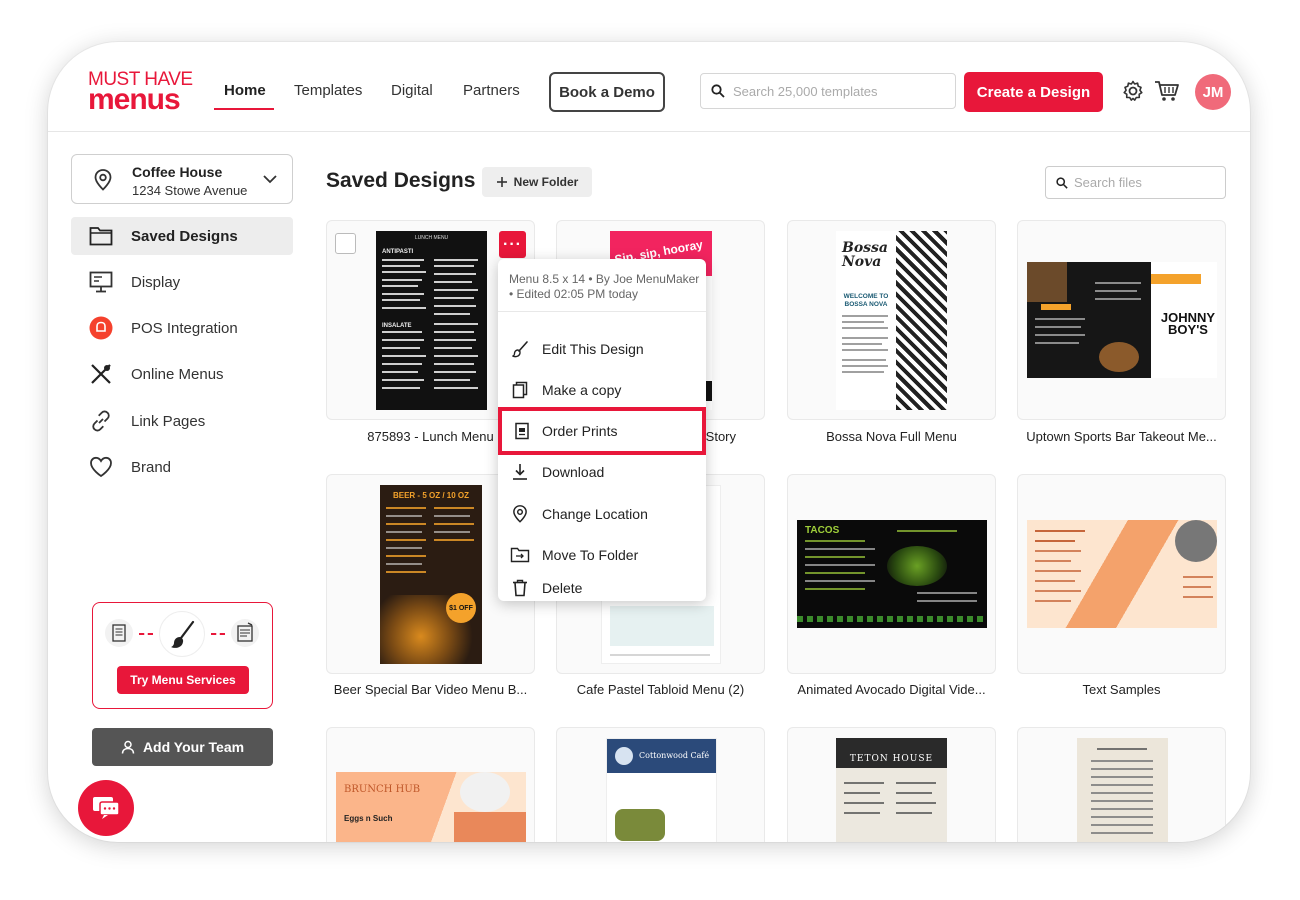  Describe the element at coordinates (168, 421) in the screenshot. I see `sidebar-item-label: Link Pages` at that location.